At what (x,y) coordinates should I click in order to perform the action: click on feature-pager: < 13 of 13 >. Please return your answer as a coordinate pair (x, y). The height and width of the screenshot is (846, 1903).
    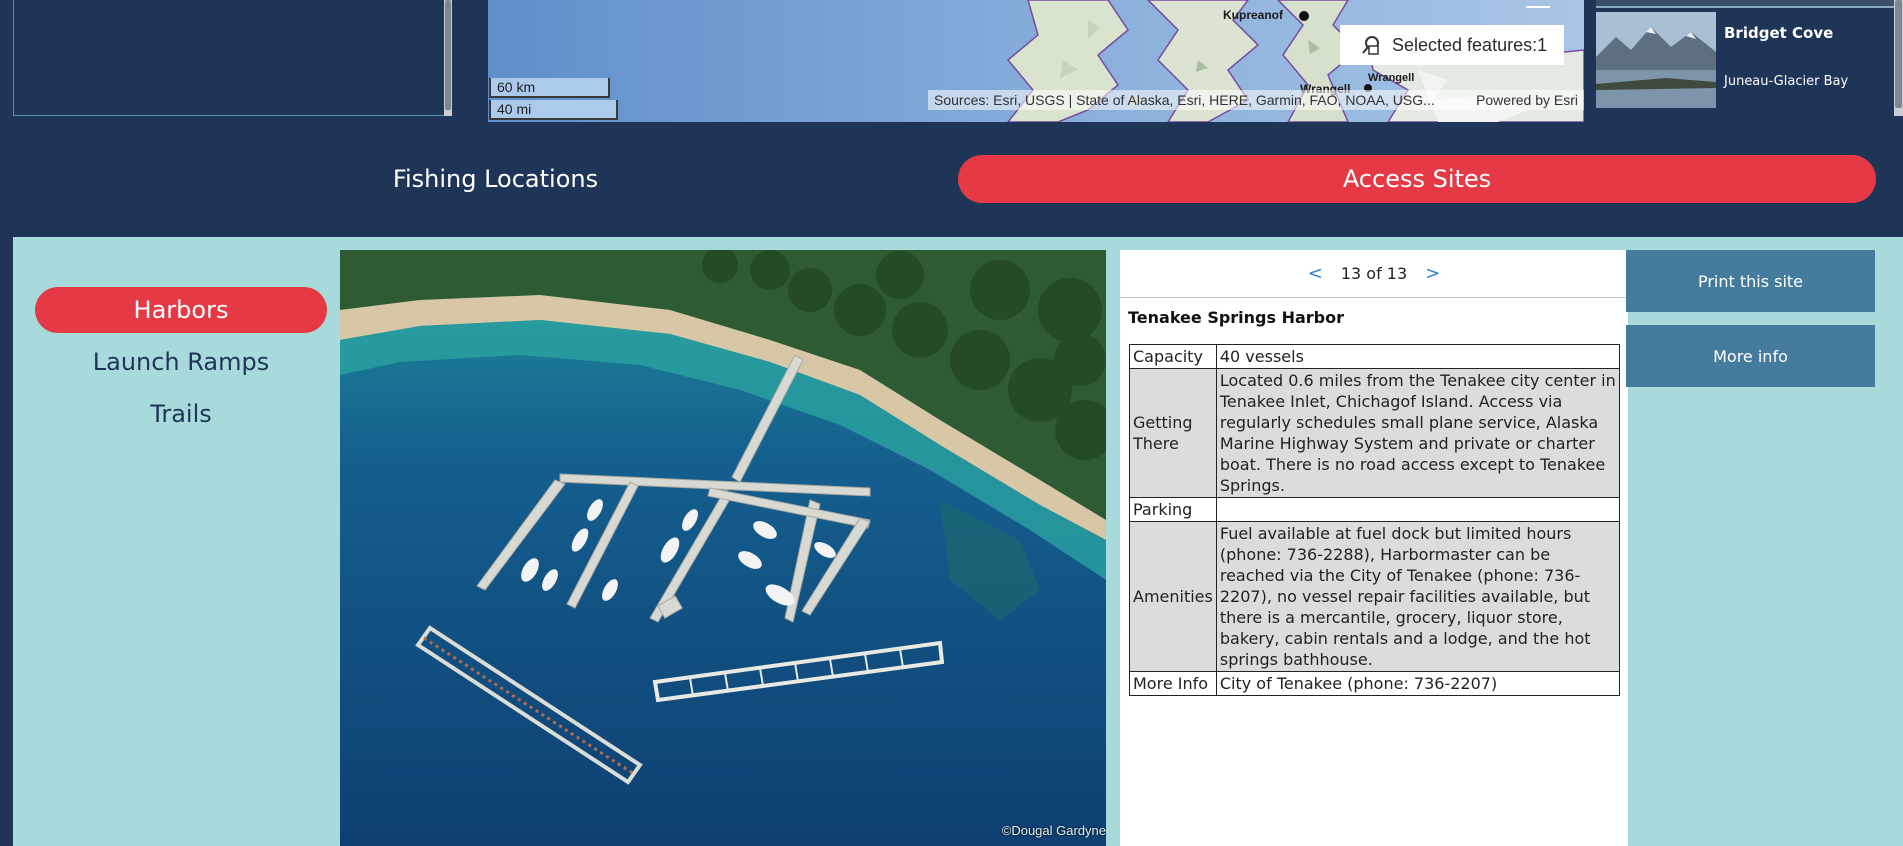
    Looking at the image, I should click on (1374, 274).